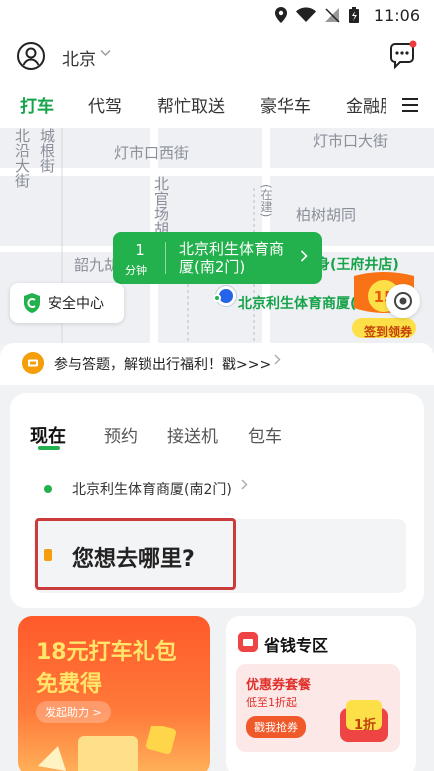 This screenshot has height=771, width=434. What do you see at coordinates (121, 434) in the screenshot?
I see `tab-reserve: 预约` at bounding box center [121, 434].